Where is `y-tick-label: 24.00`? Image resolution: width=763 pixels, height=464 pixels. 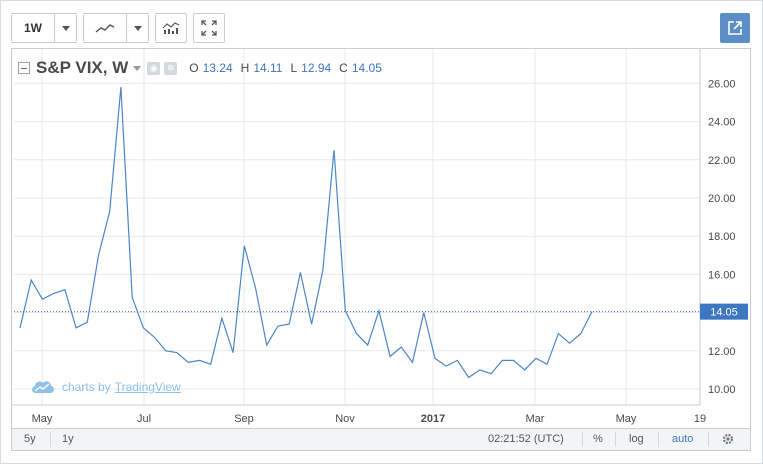 y-tick-label: 24.00 is located at coordinates (722, 123).